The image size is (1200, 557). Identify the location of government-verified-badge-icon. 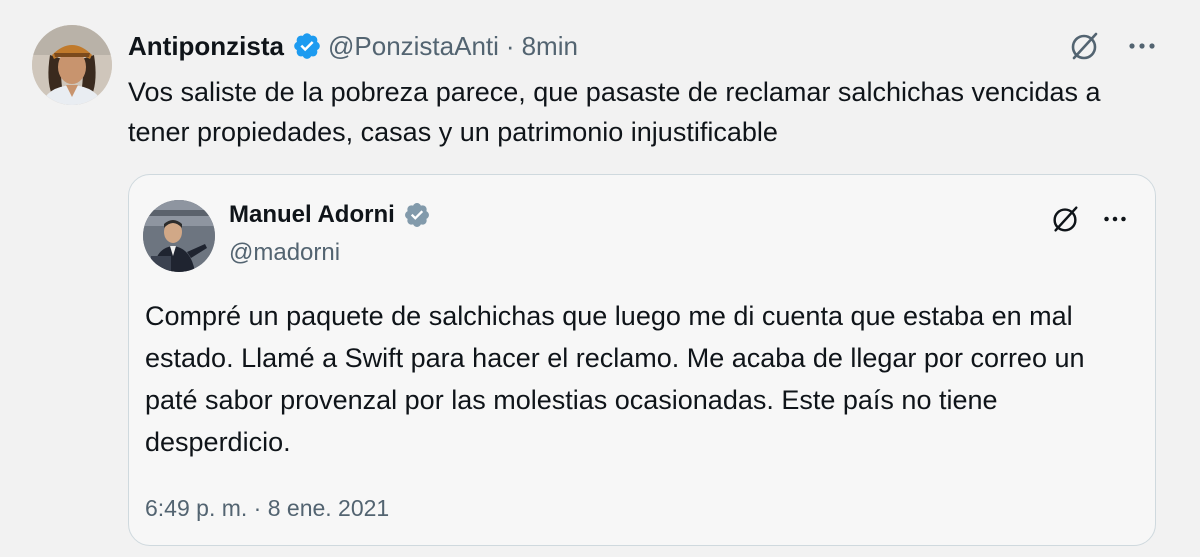
(417, 215).